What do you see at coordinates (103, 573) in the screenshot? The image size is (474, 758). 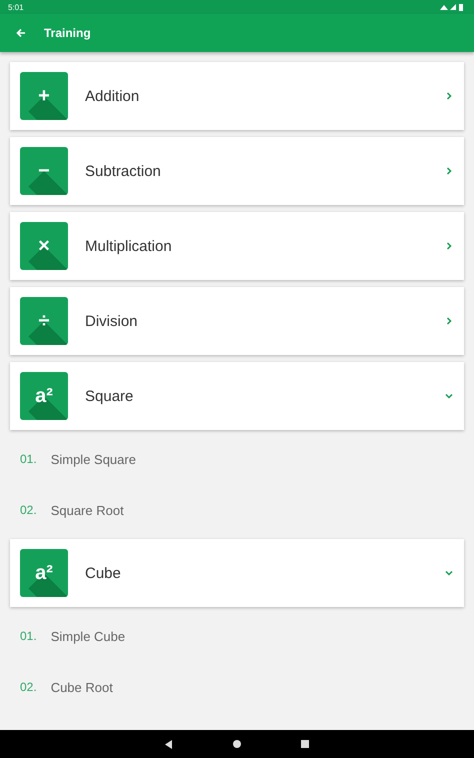 I see `topic-label: Cube` at bounding box center [103, 573].